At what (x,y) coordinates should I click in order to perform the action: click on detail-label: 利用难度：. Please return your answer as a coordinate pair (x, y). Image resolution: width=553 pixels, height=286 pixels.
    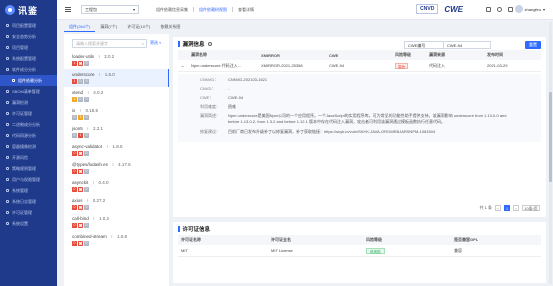
    Looking at the image, I should click on (210, 106).